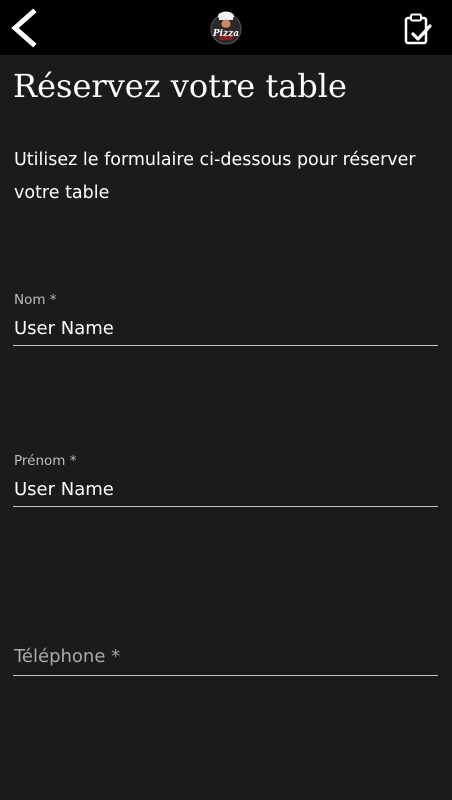  What do you see at coordinates (45, 461) in the screenshot?
I see `prenom-label: Prénom *` at bounding box center [45, 461].